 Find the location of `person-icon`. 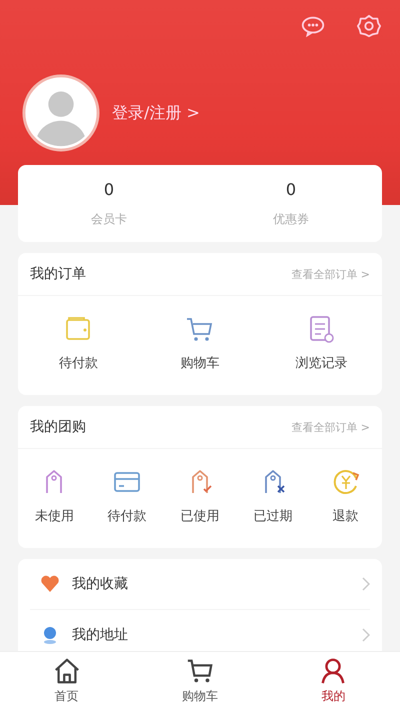

person-icon is located at coordinates (333, 671).